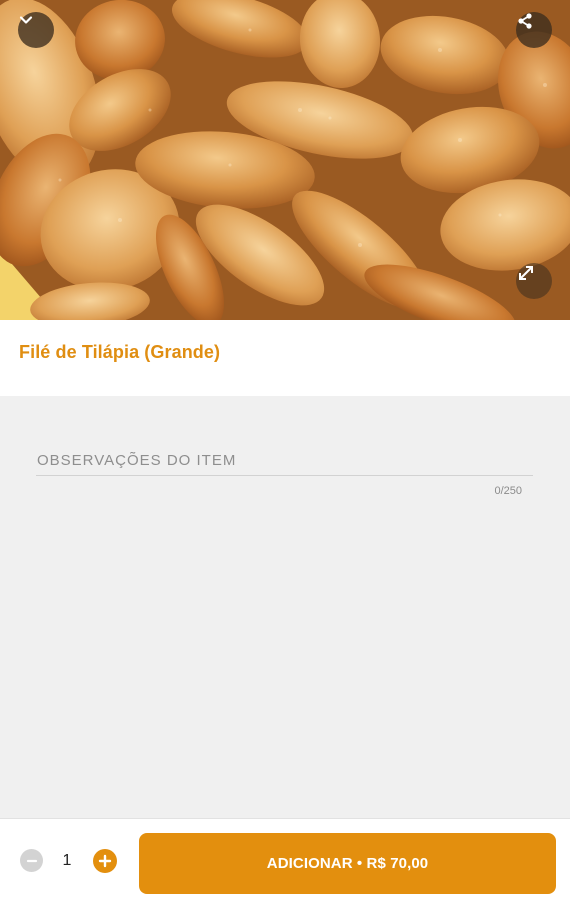 The width and height of the screenshot is (570, 900). Describe the element at coordinates (67, 860) in the screenshot. I see `quantity-value: 1` at that location.